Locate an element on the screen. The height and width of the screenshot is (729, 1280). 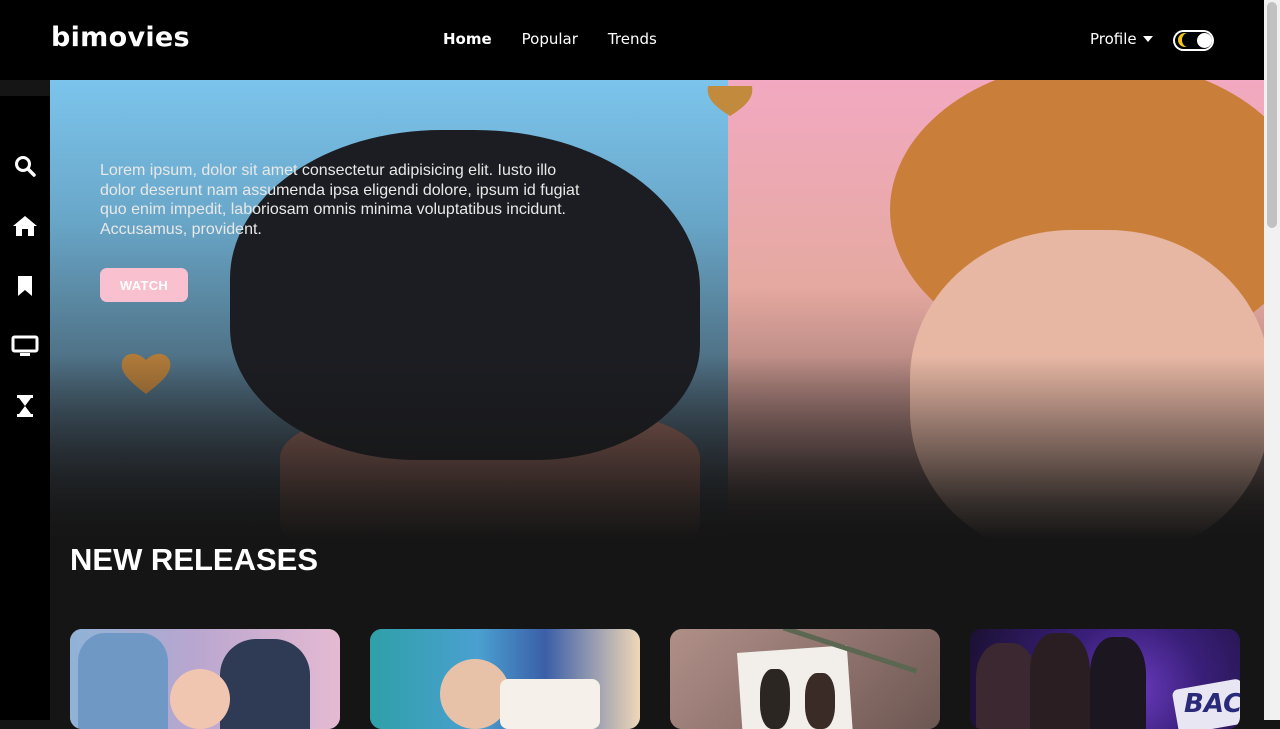
logo: bimovies is located at coordinates (120, 37).